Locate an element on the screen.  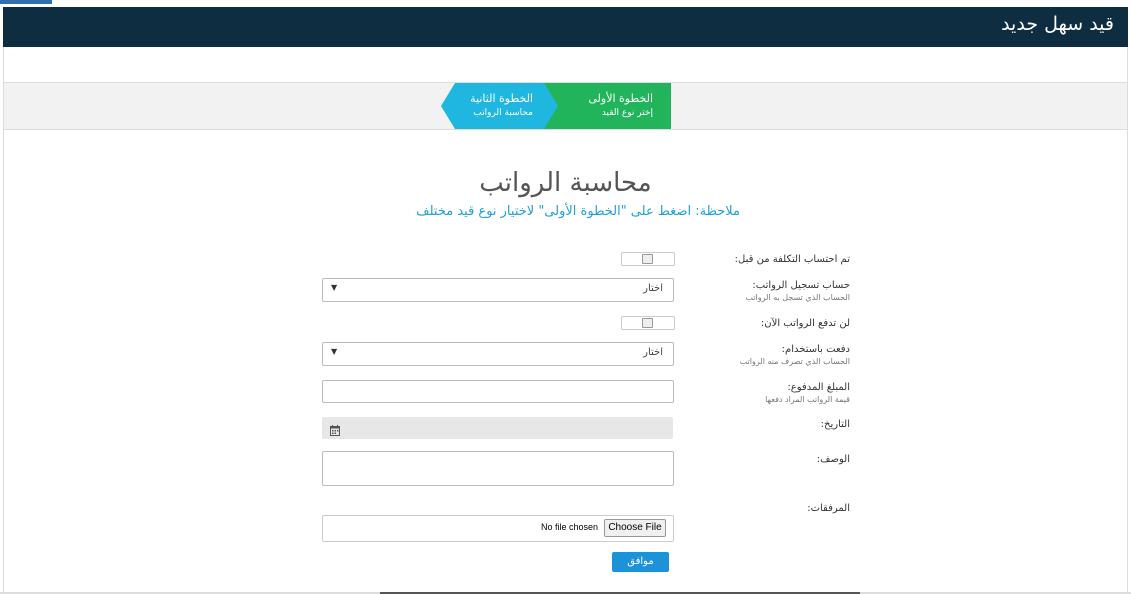
description-label-text: الوصف: is located at coordinates (833, 459).